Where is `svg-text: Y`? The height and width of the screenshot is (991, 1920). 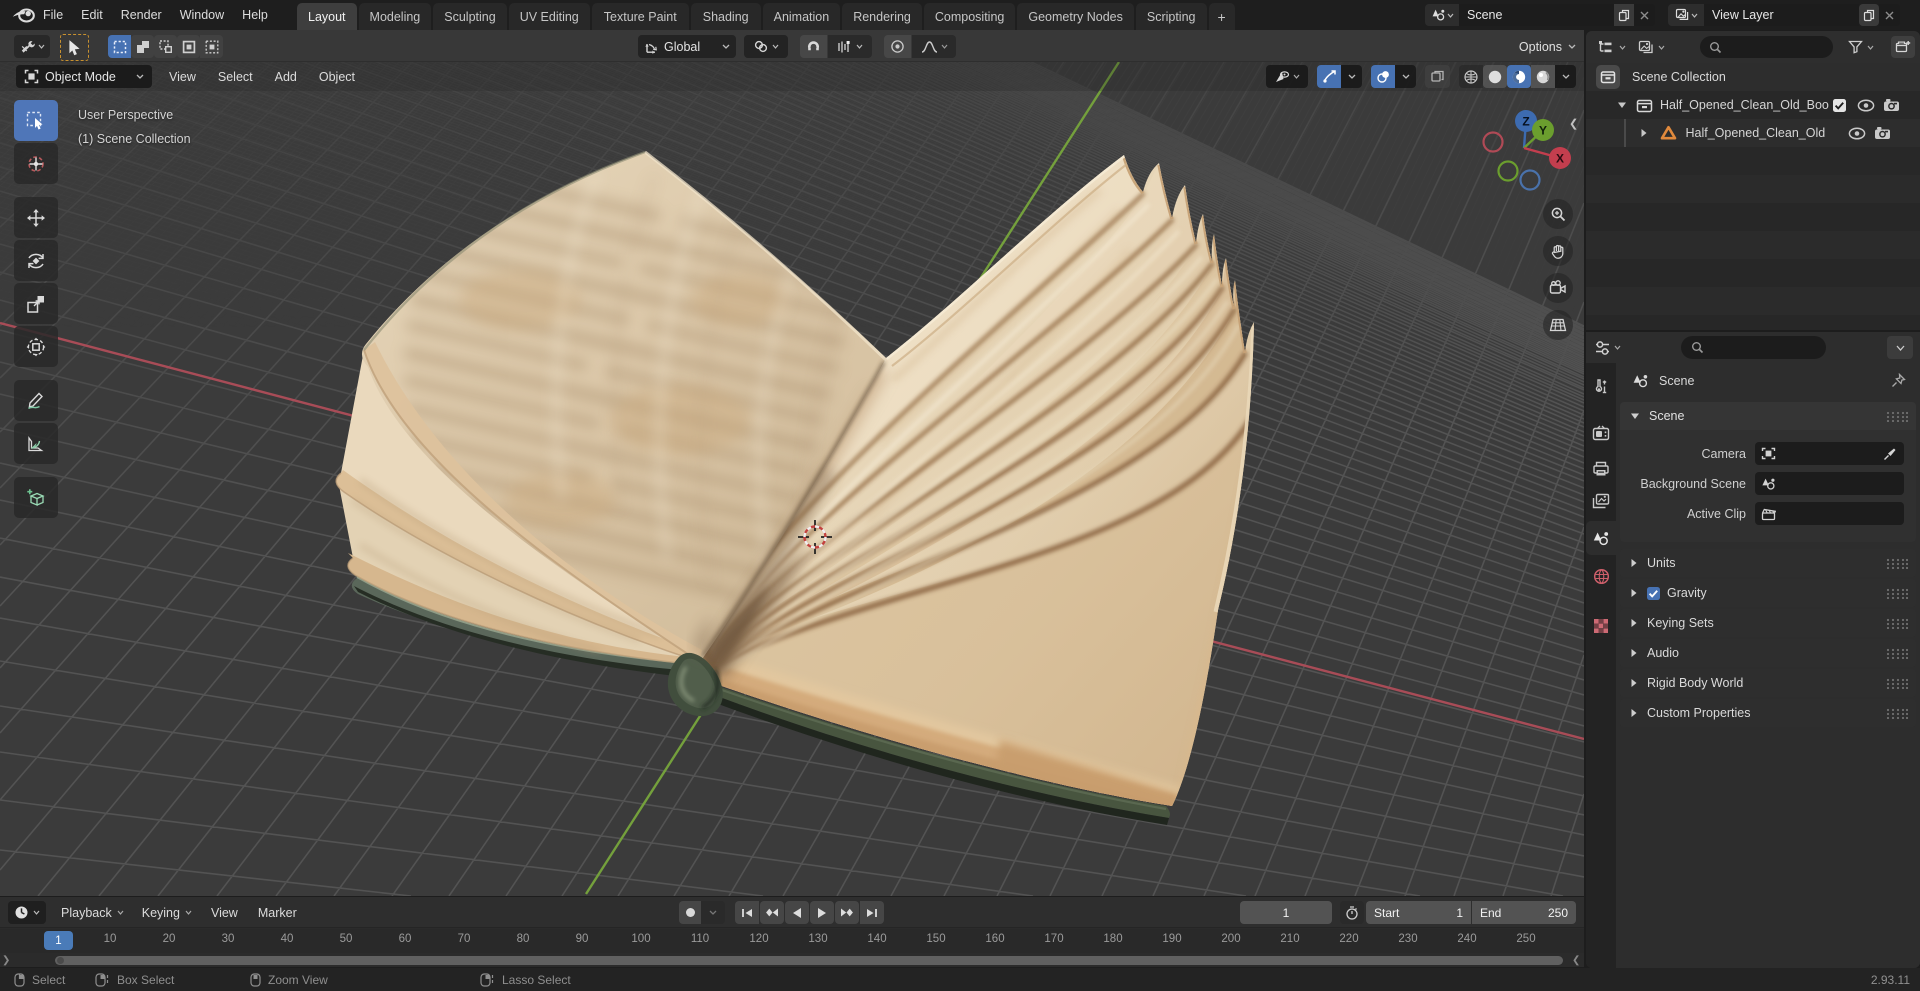 svg-text: Y is located at coordinates (1543, 131).